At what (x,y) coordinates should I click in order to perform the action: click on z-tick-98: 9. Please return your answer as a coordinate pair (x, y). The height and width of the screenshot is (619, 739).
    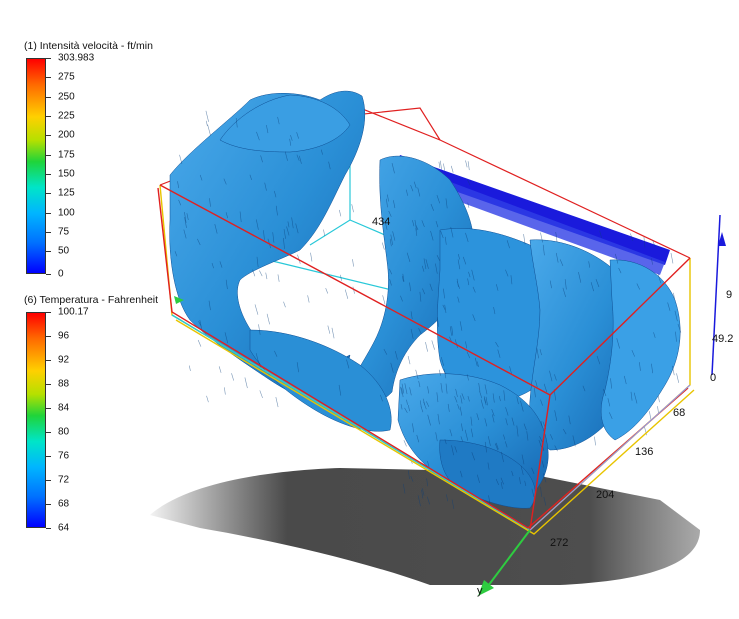
    Looking at the image, I should click on (729, 295).